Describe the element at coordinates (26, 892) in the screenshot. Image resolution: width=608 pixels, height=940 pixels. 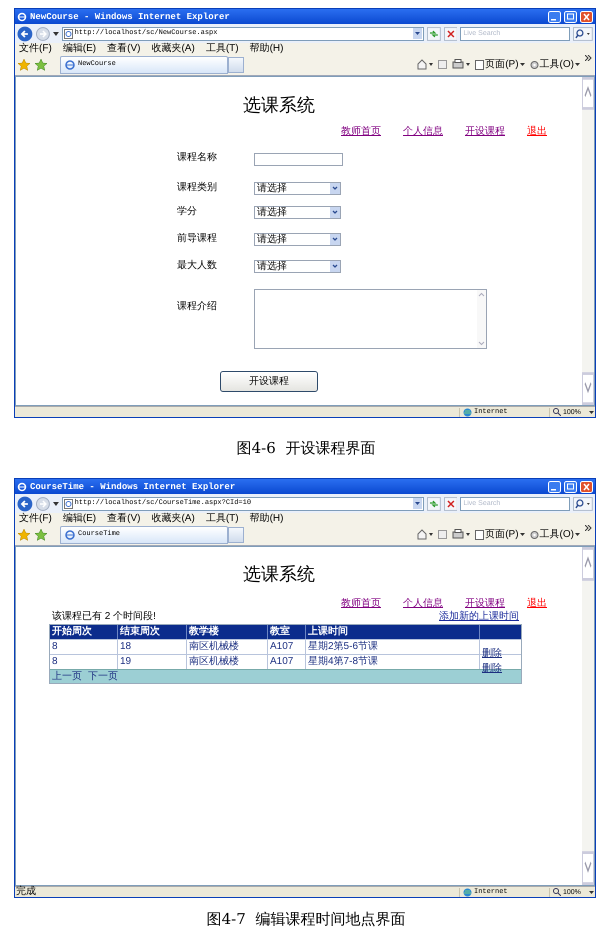
I see `status-text: 完成` at that location.